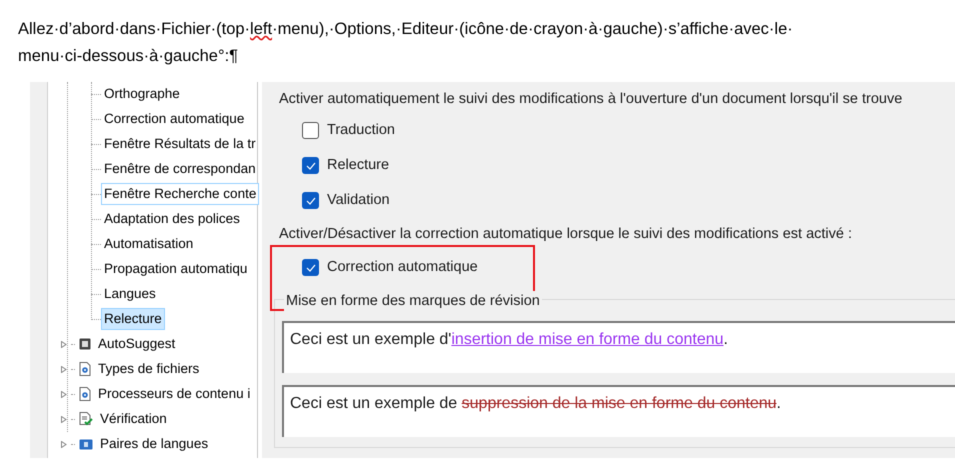 The image size is (955, 474). I want to click on tree-item: Processeurs de contenu i, so click(174, 394).